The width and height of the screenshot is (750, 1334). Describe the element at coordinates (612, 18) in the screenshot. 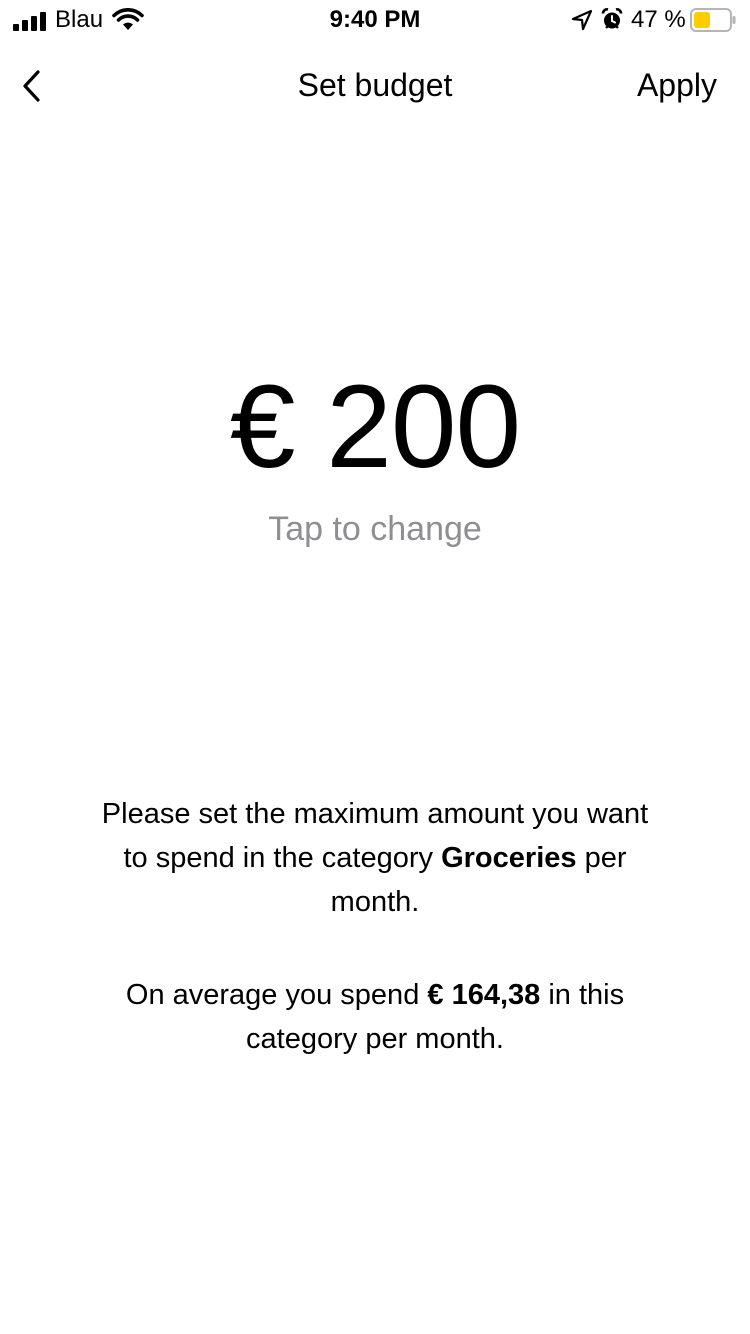

I see `alarm-icon` at that location.